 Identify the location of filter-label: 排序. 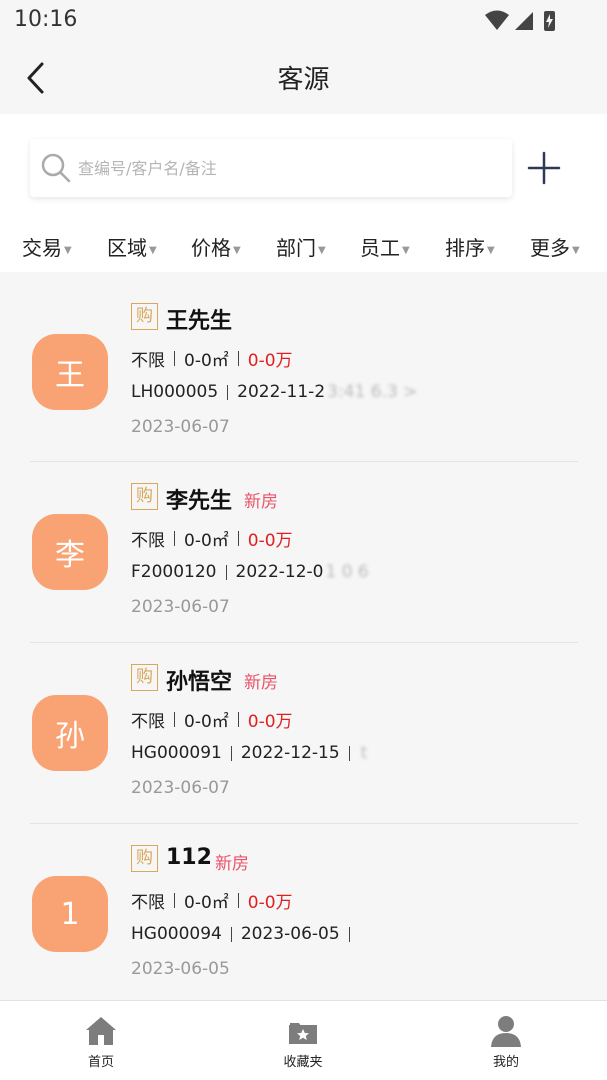
(465, 247).